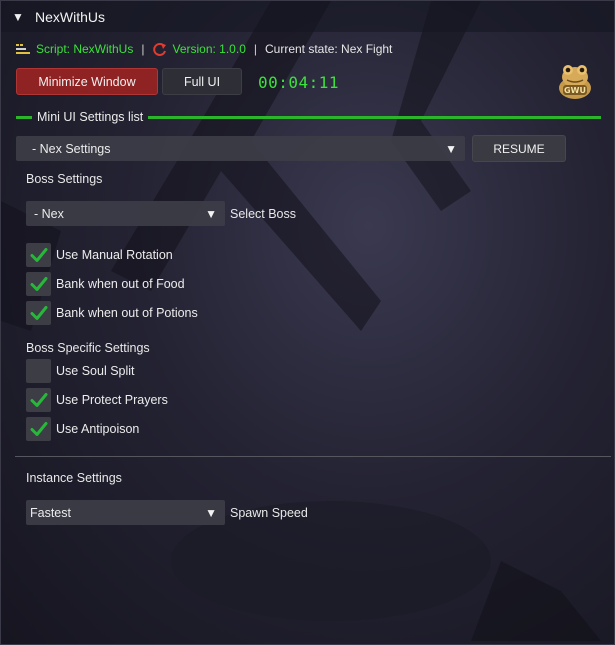 The height and width of the screenshot is (645, 615). Describe the element at coordinates (160, 49) in the screenshot. I see `refresh-icon` at that location.